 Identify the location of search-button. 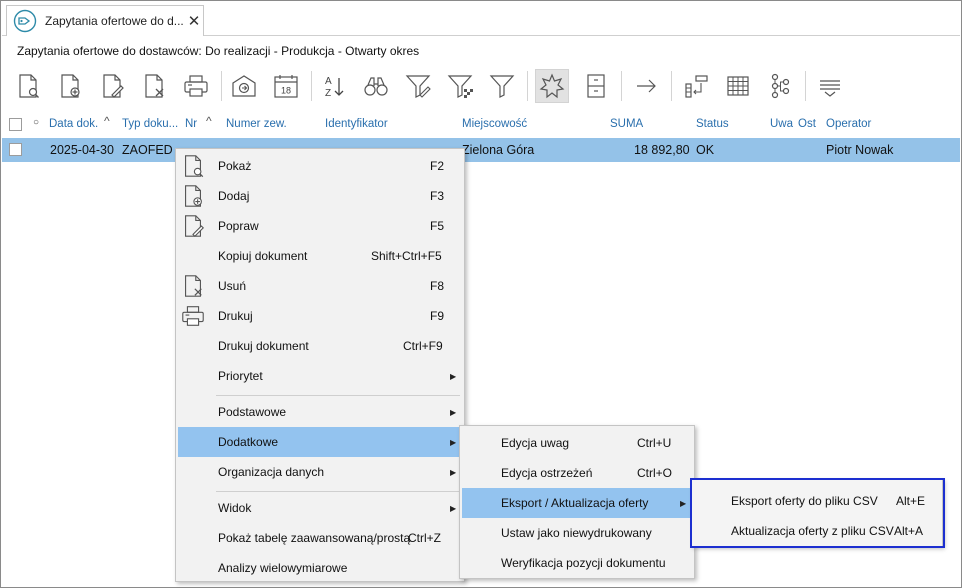
(376, 86).